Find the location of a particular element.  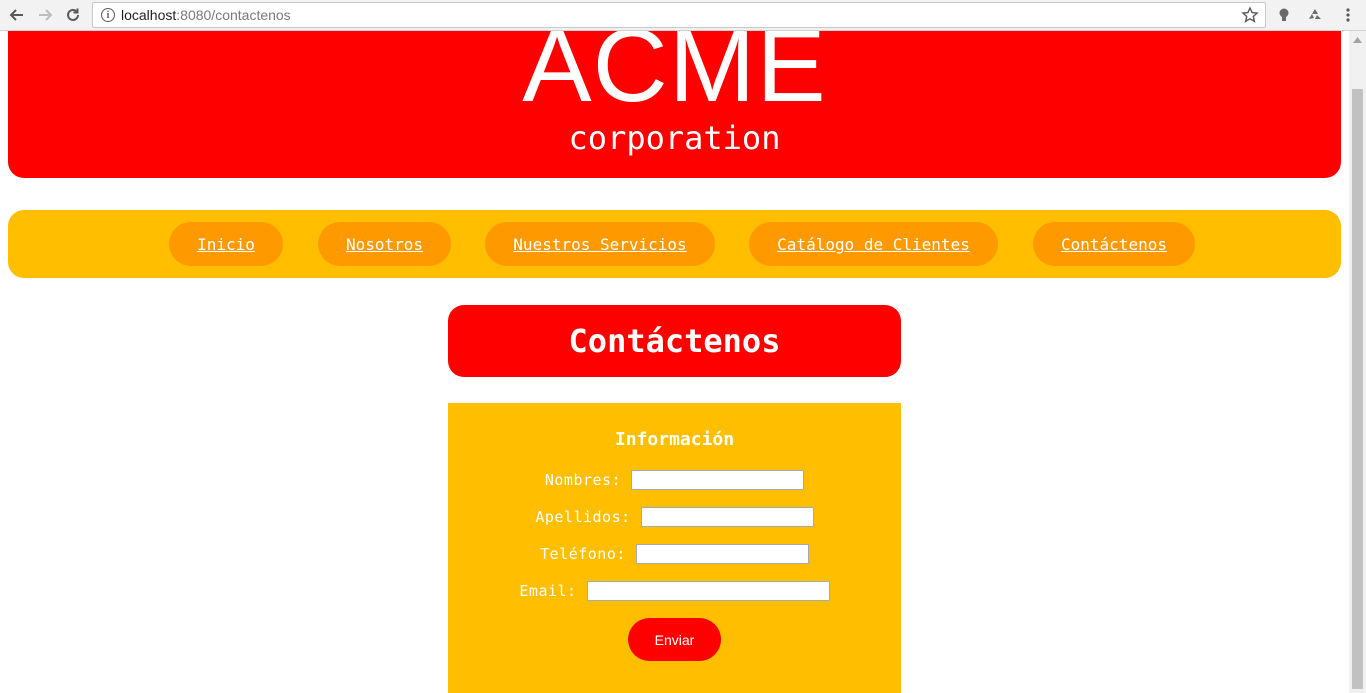

bulb-icon is located at coordinates (1284, 15).